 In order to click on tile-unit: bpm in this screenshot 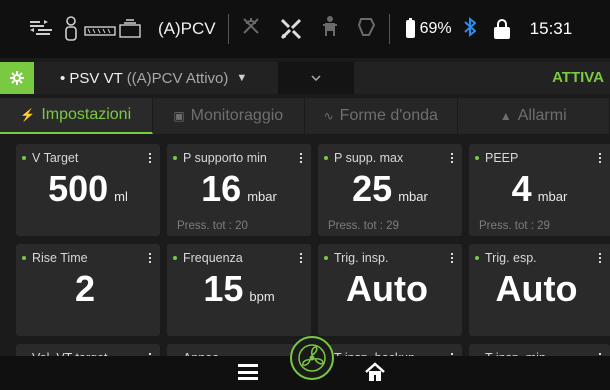, I will do `click(262, 296)`.